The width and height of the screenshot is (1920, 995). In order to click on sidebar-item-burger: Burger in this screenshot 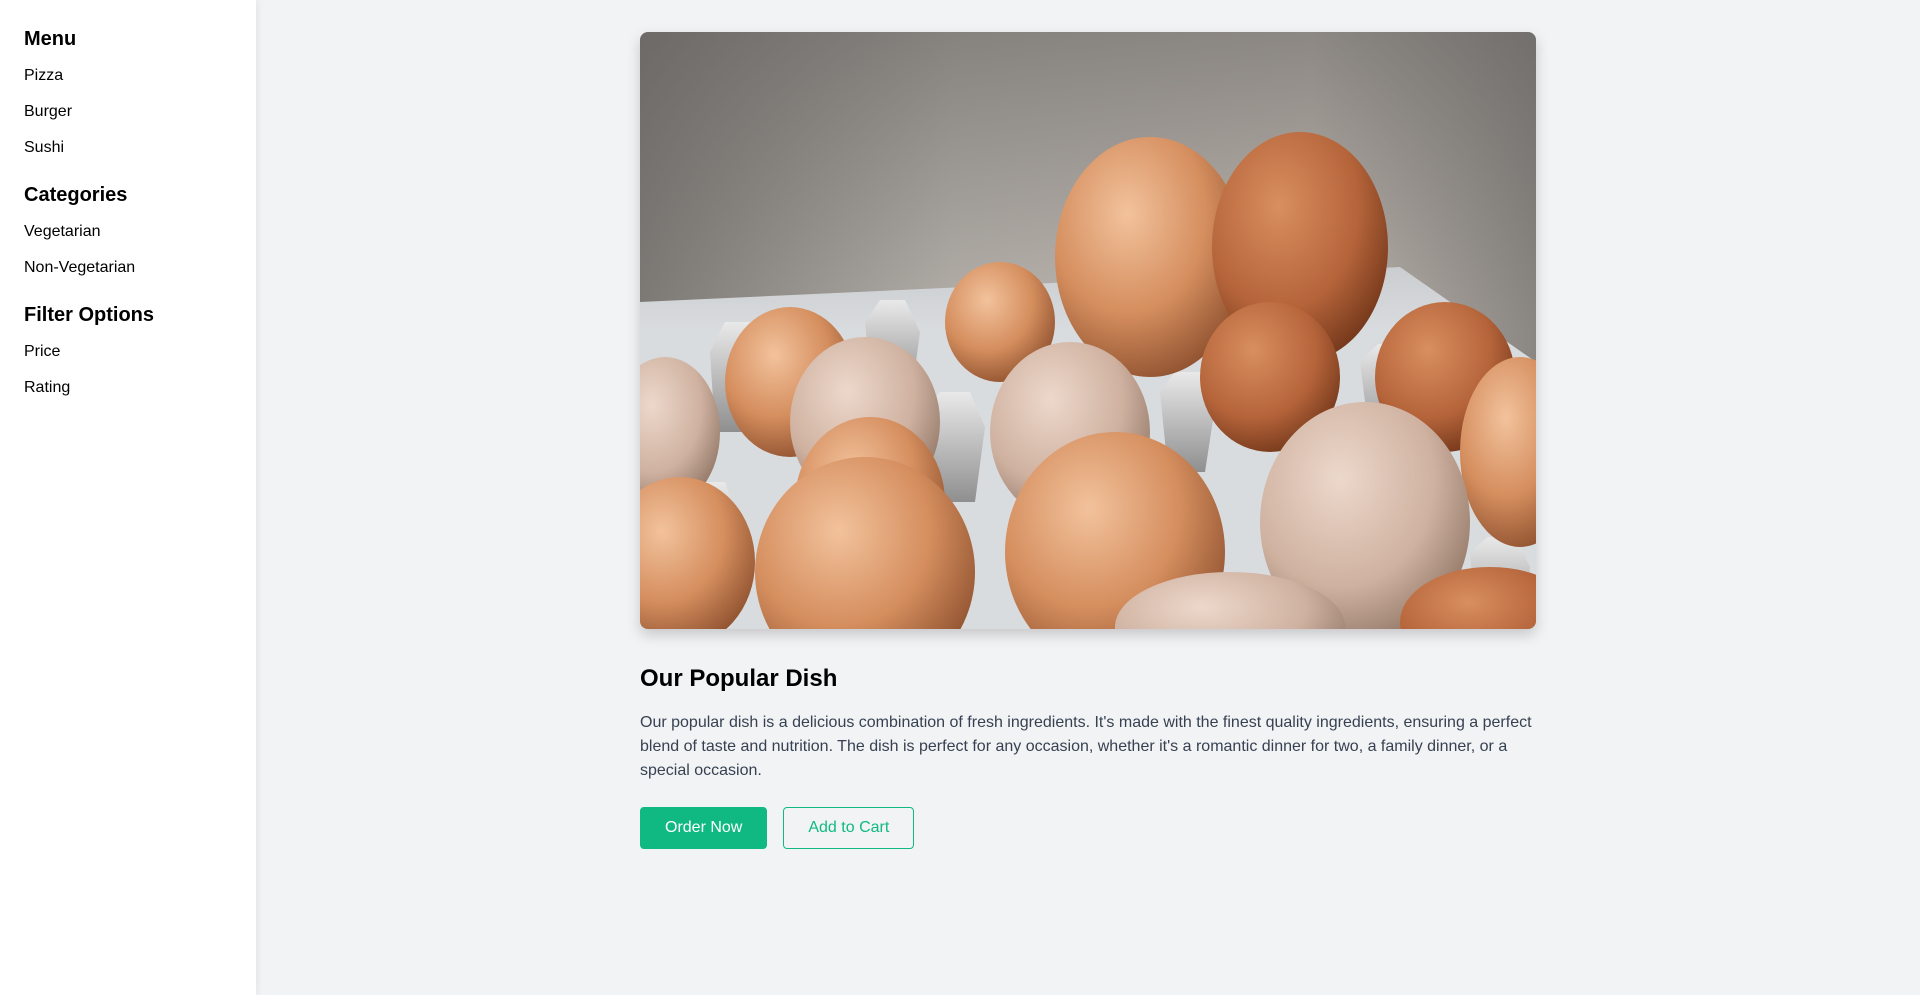, I will do `click(128, 112)`.